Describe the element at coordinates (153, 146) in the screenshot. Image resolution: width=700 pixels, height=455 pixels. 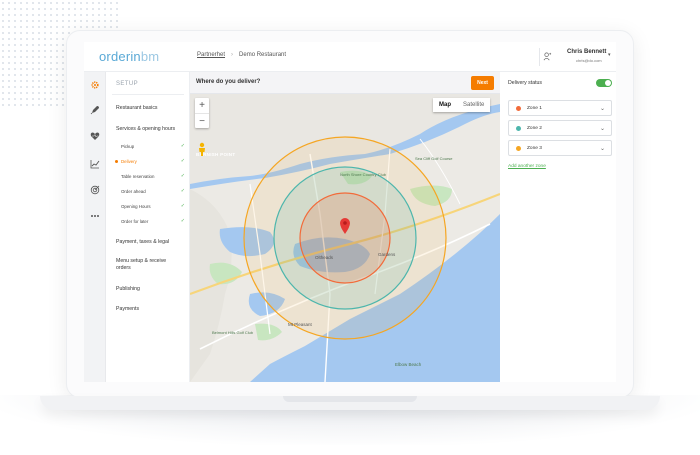
I see `nav-subitem-pickup: Pickup ✓` at that location.